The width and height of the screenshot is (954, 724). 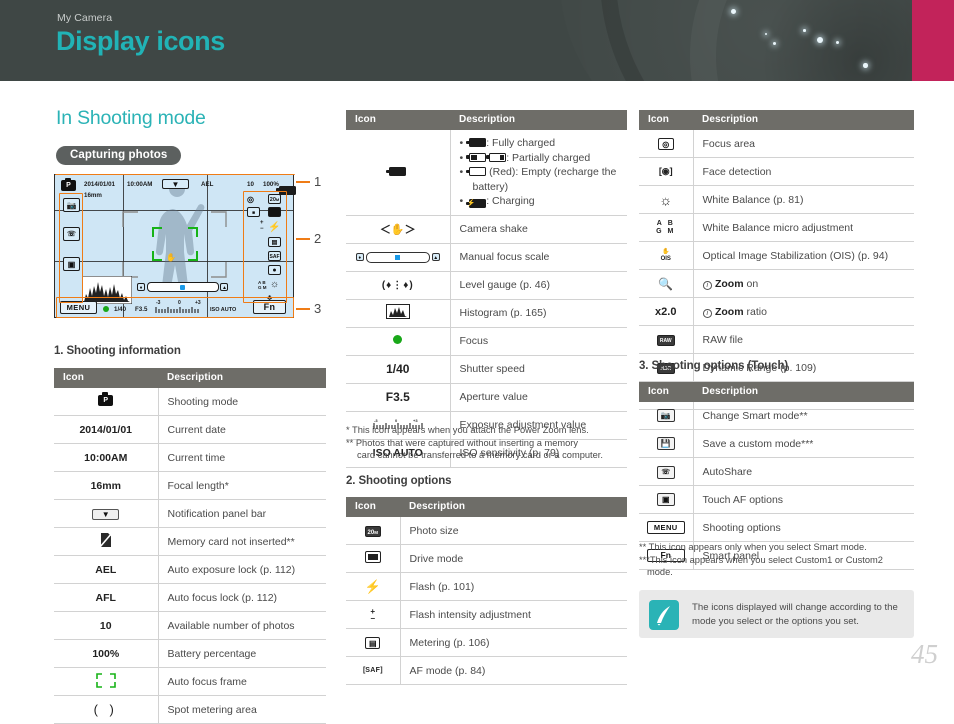 I want to click on lcd-manual-focus-scale: ♦ ▲, so click(x=183, y=287).